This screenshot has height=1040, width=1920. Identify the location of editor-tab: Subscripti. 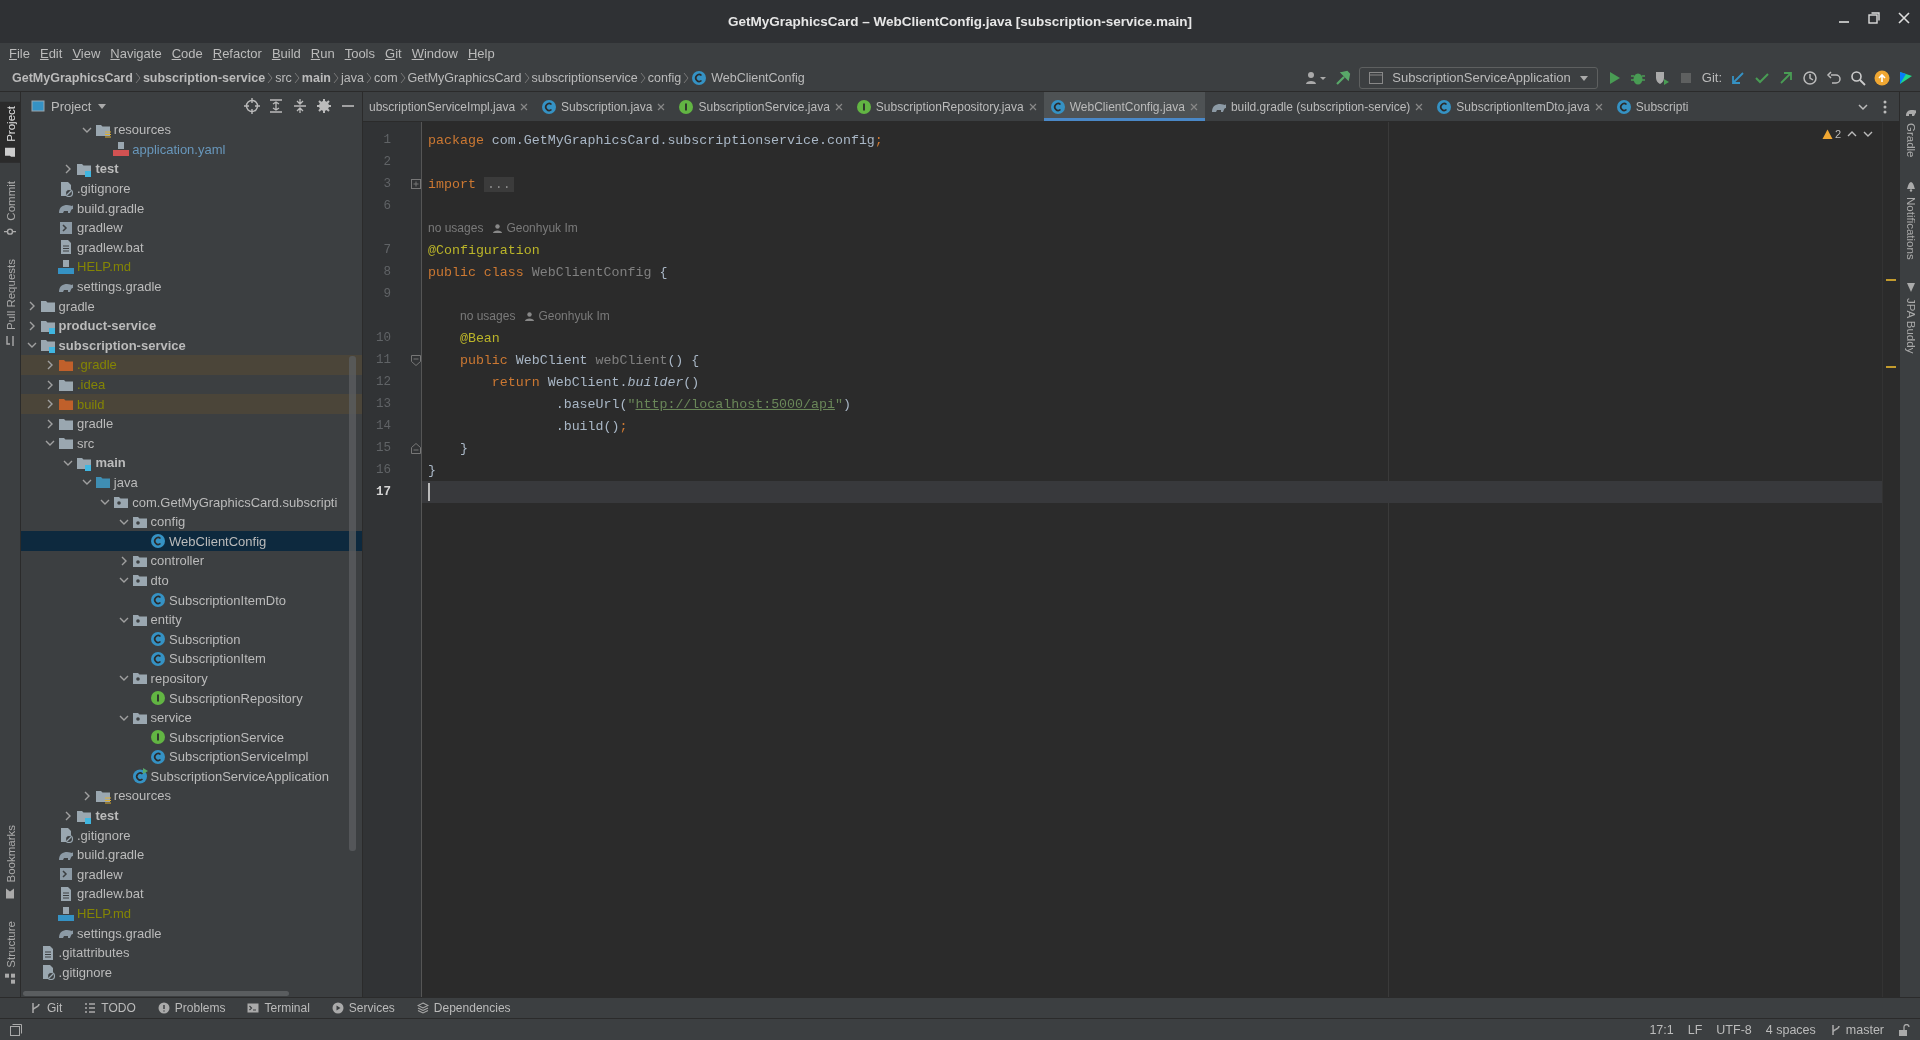
(1652, 106).